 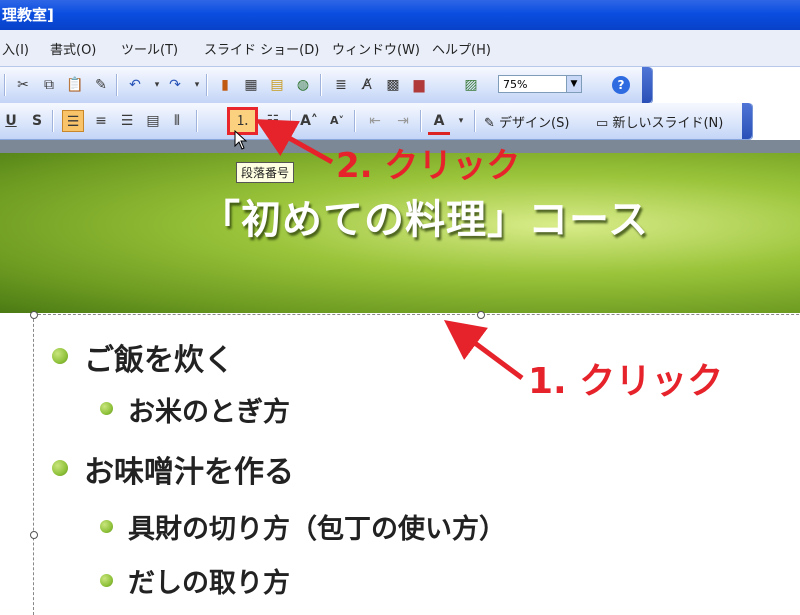 I want to click on annotation-step2: 2. クリック, so click(x=428, y=166).